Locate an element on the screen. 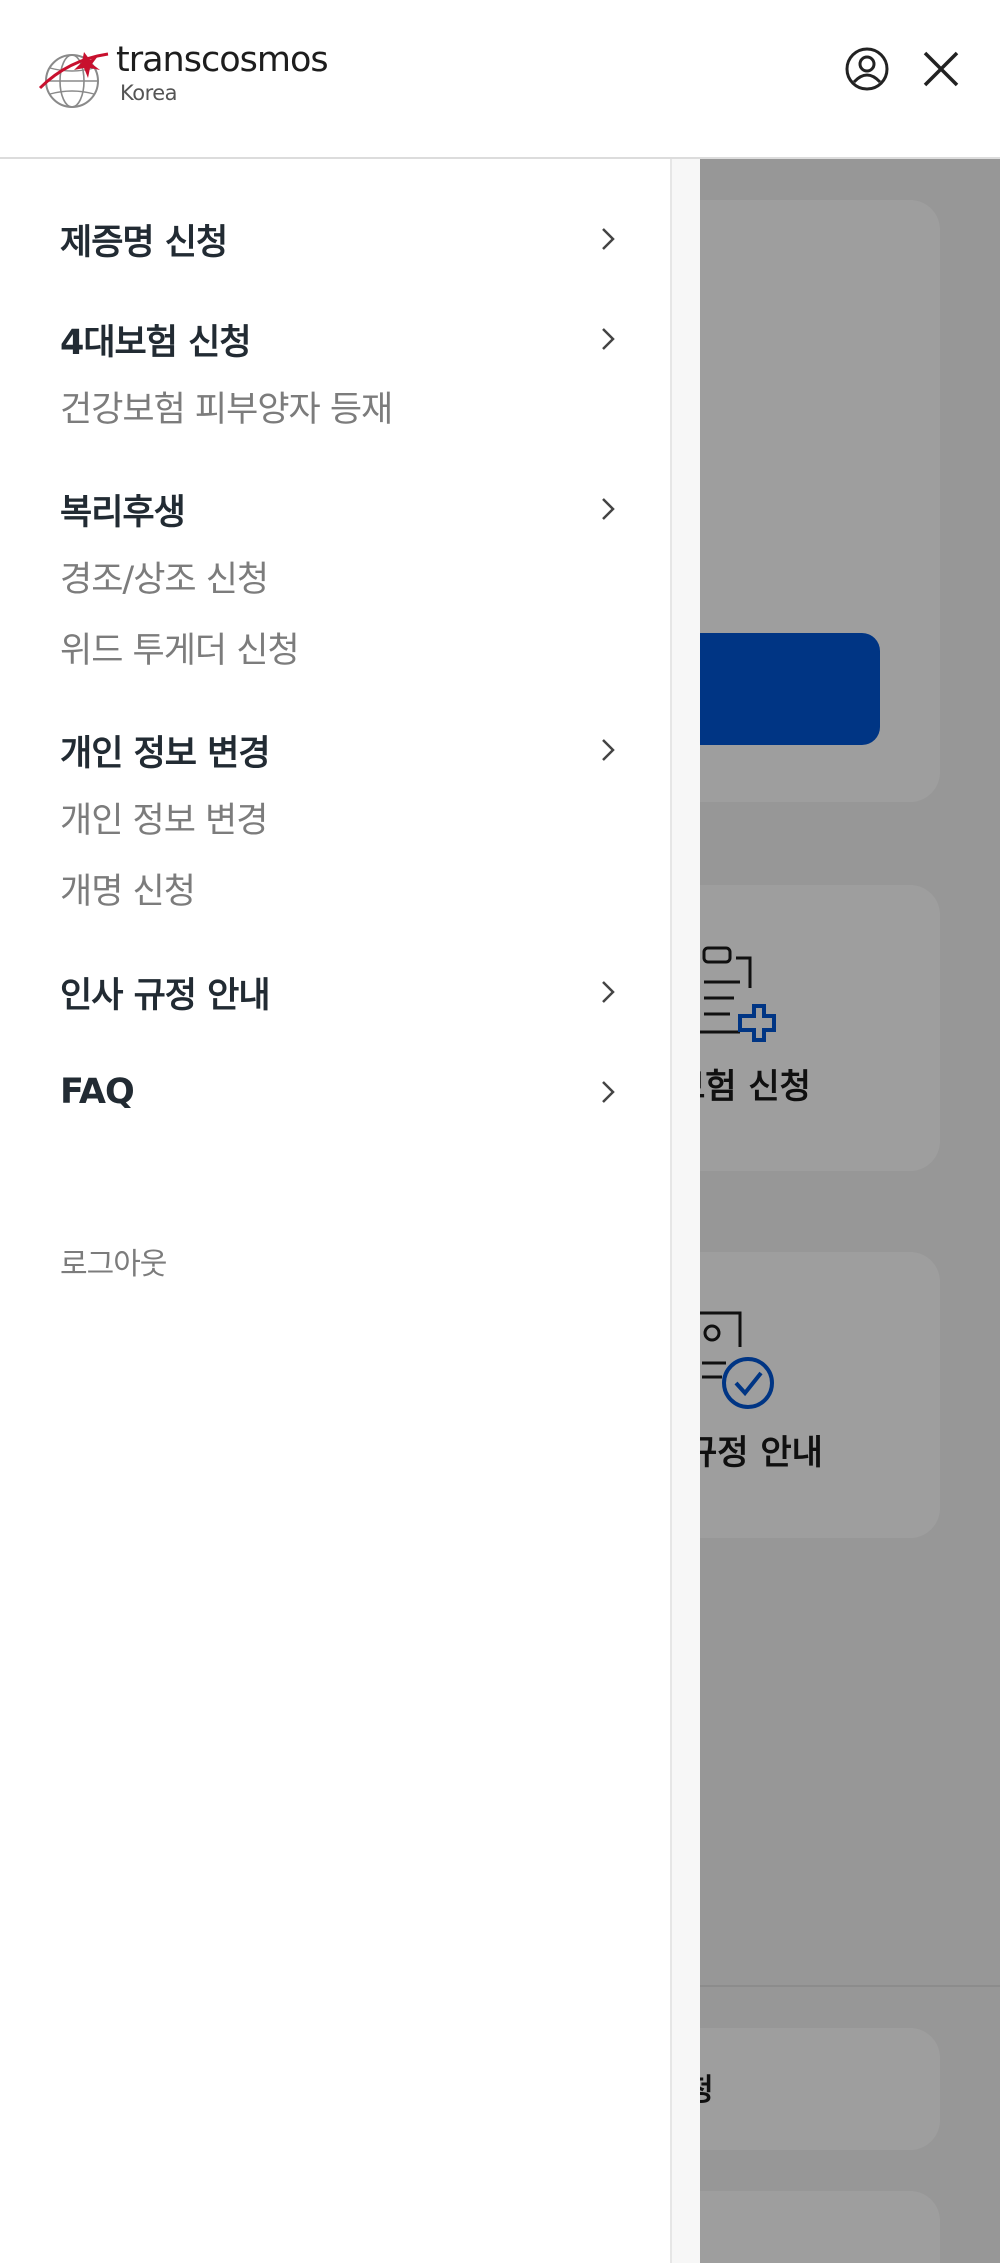 The height and width of the screenshot is (2263, 1000). user-profile-button is located at coordinates (867, 69).